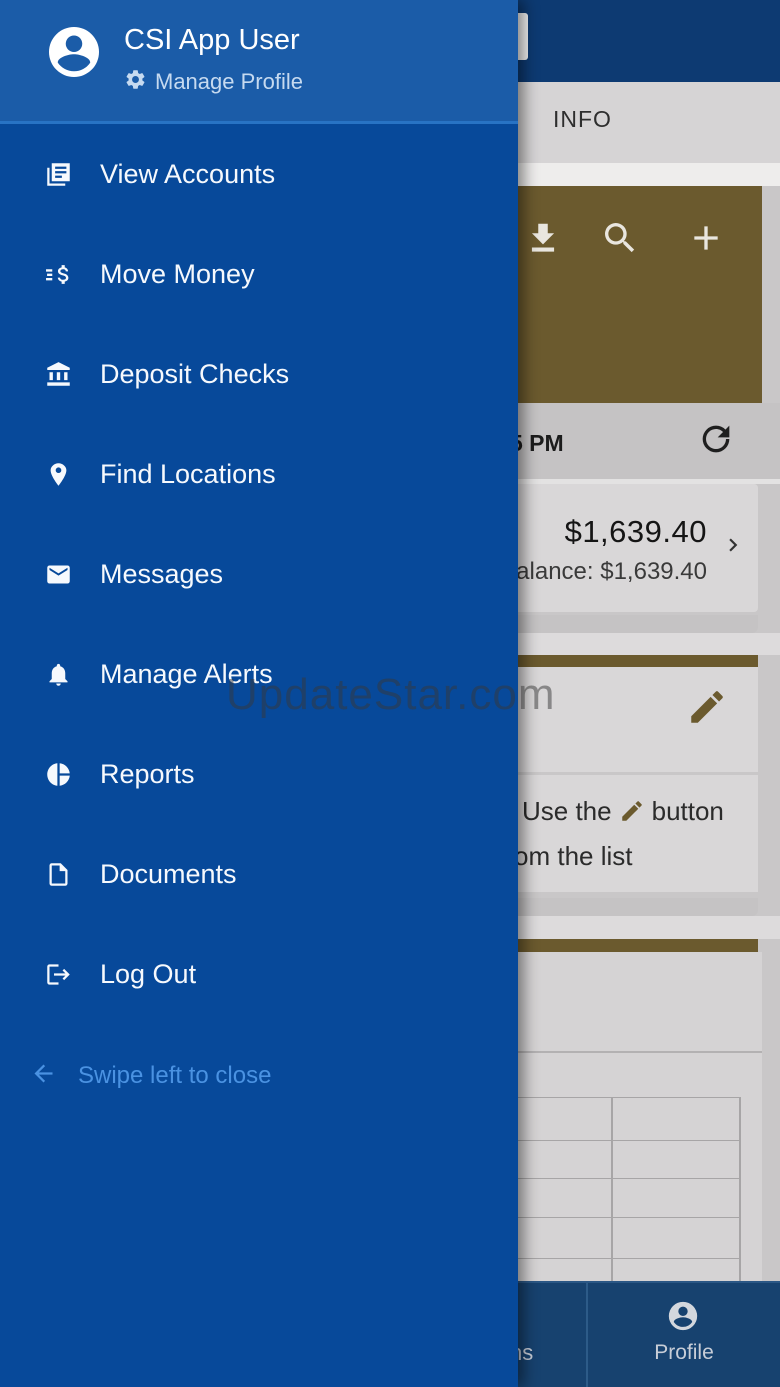 This screenshot has height=1387, width=780. I want to click on sidebar-item-reports: Reports, so click(259, 774).